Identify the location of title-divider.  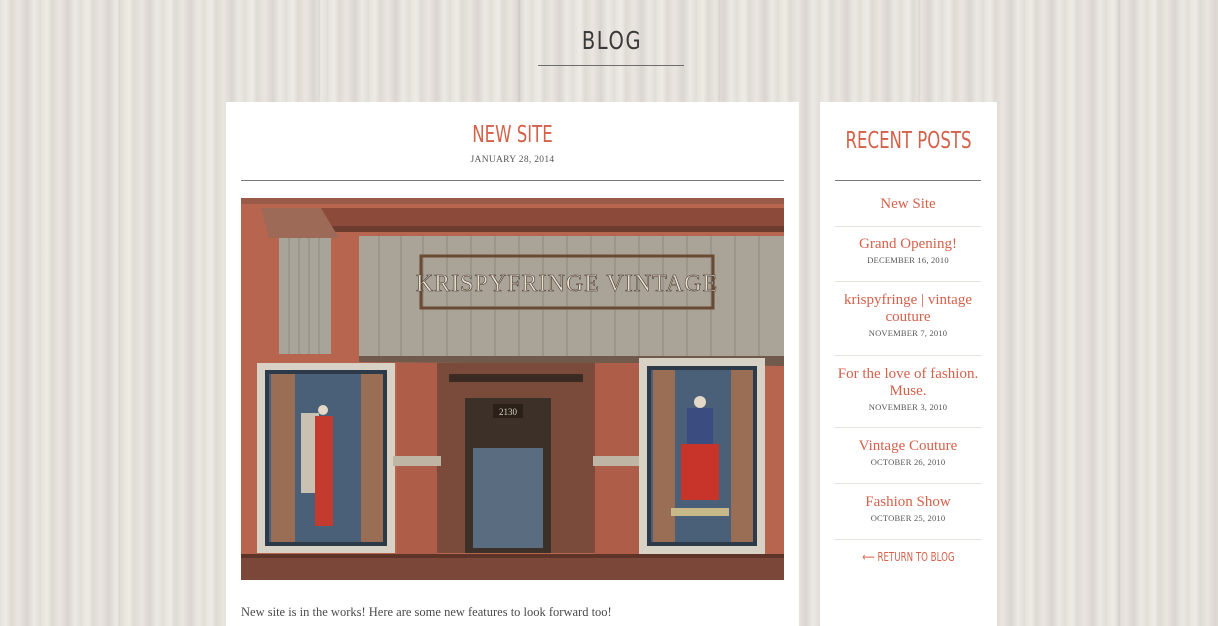
(611, 65).